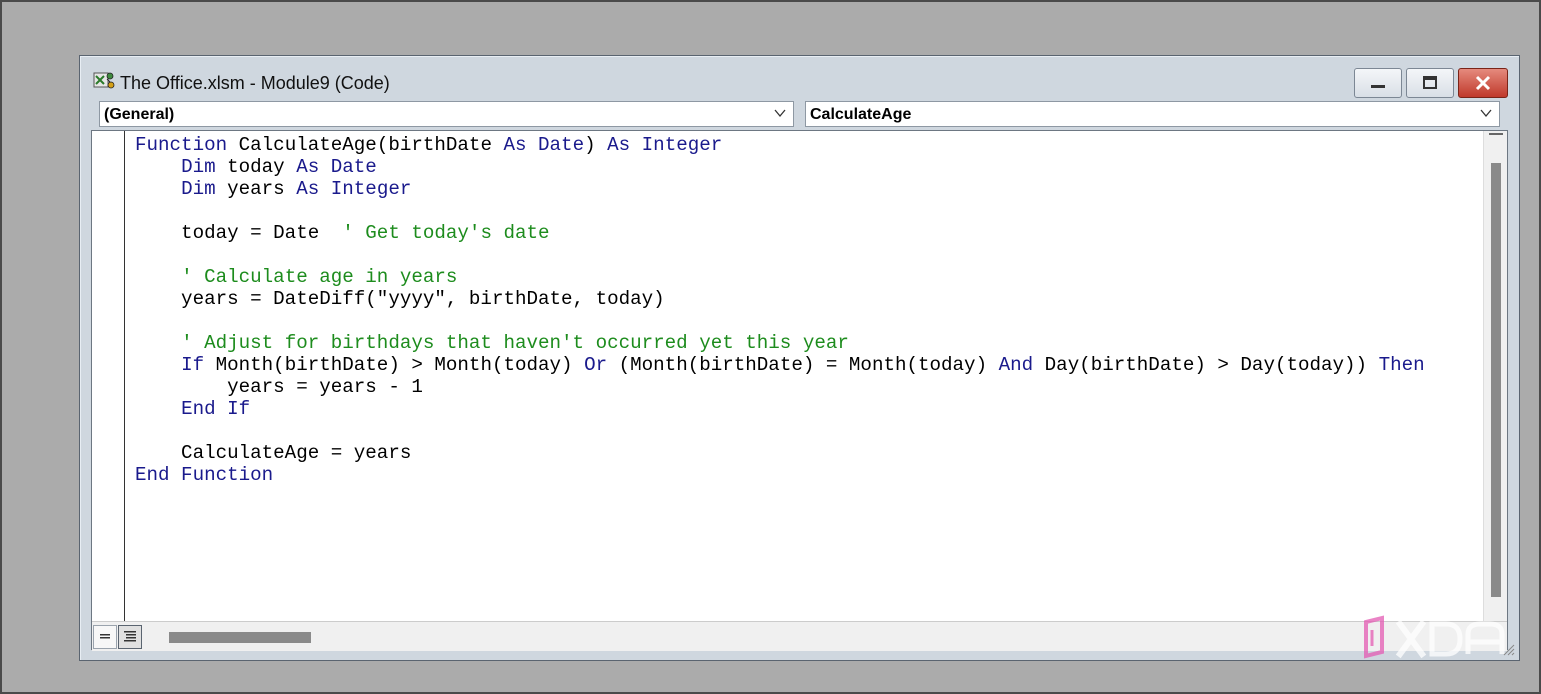  I want to click on code-line: years = years - 1, so click(808, 387).